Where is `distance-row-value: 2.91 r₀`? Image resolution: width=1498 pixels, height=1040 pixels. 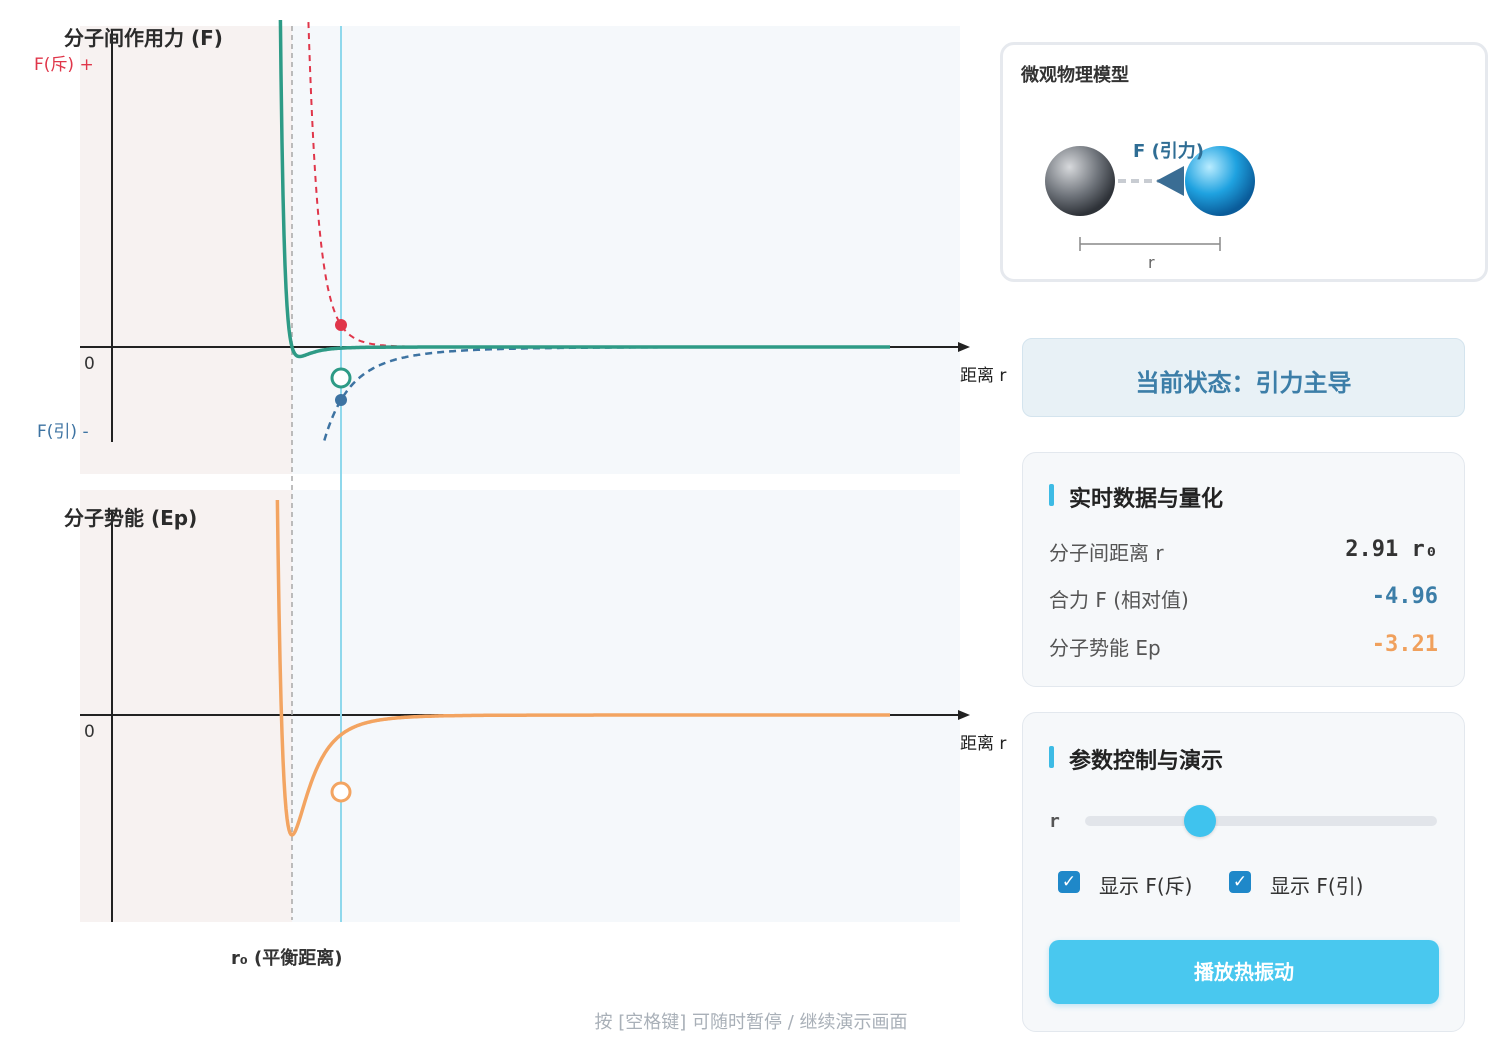
distance-row-value: 2.91 r₀ is located at coordinates (1391, 549).